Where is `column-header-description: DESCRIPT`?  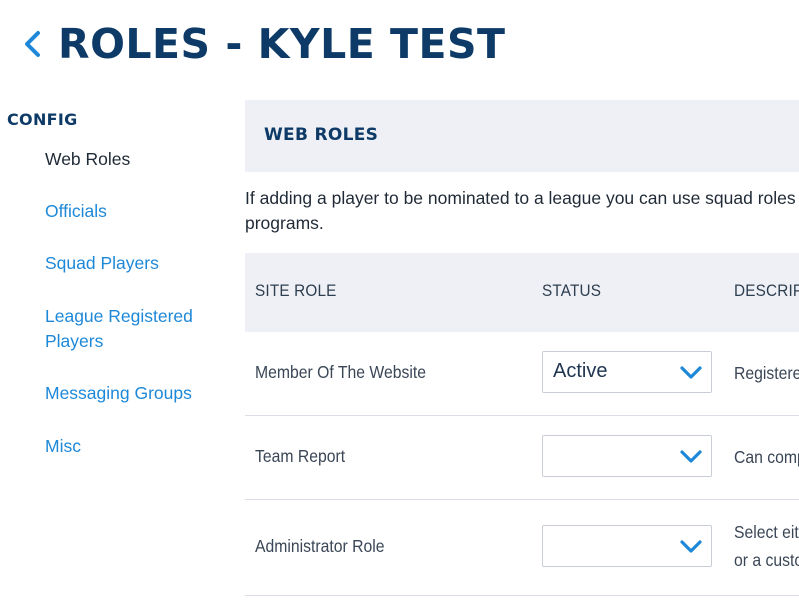 column-header-description: DESCRIPT is located at coordinates (766, 290).